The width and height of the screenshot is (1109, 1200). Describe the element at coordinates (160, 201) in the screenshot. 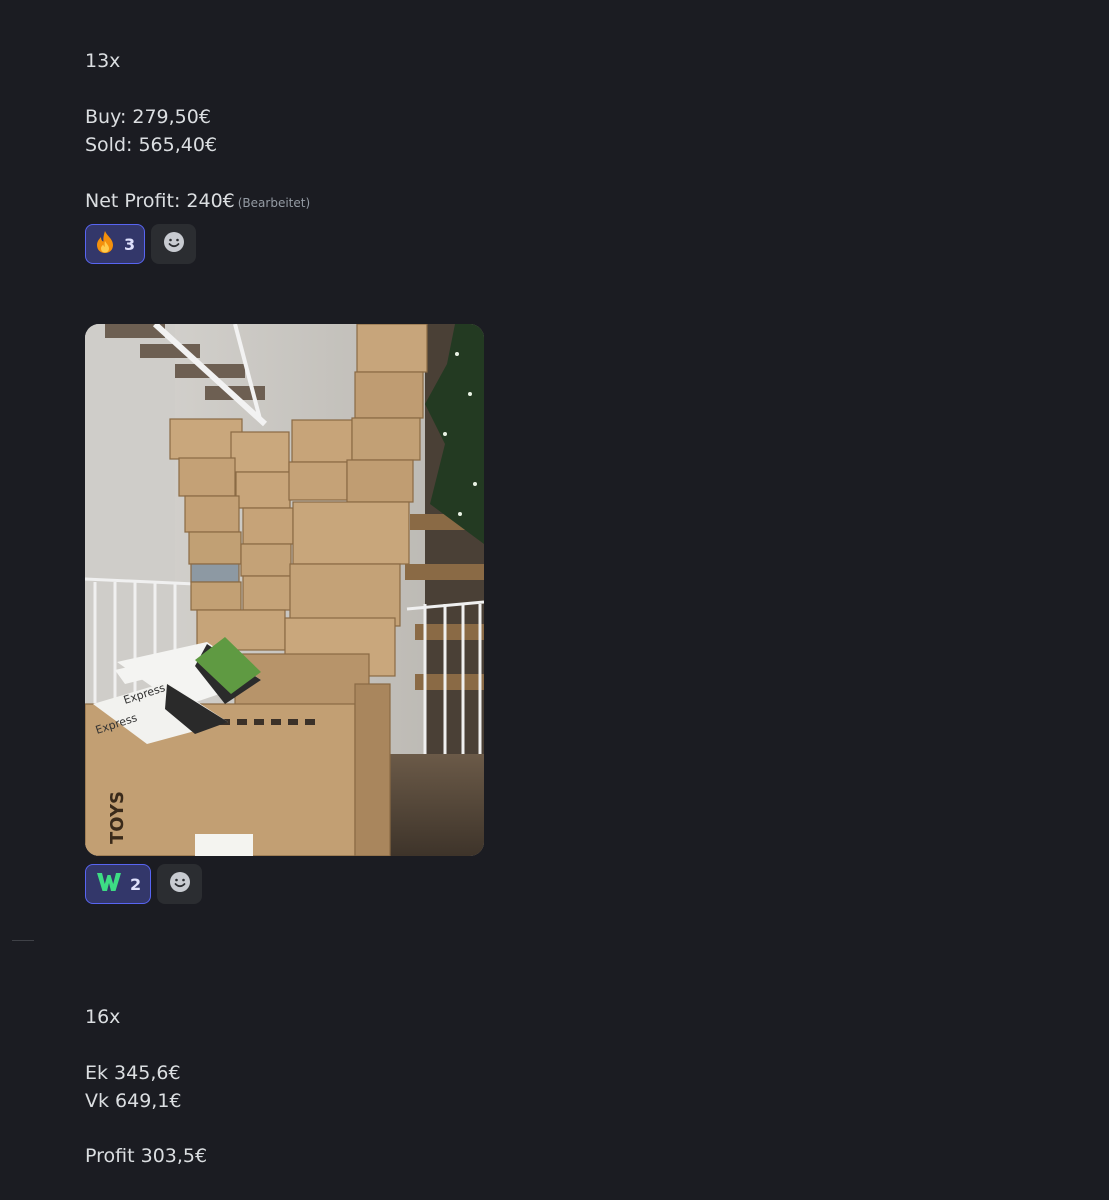

I see `net-profit-text: Net Profit: 240€` at that location.